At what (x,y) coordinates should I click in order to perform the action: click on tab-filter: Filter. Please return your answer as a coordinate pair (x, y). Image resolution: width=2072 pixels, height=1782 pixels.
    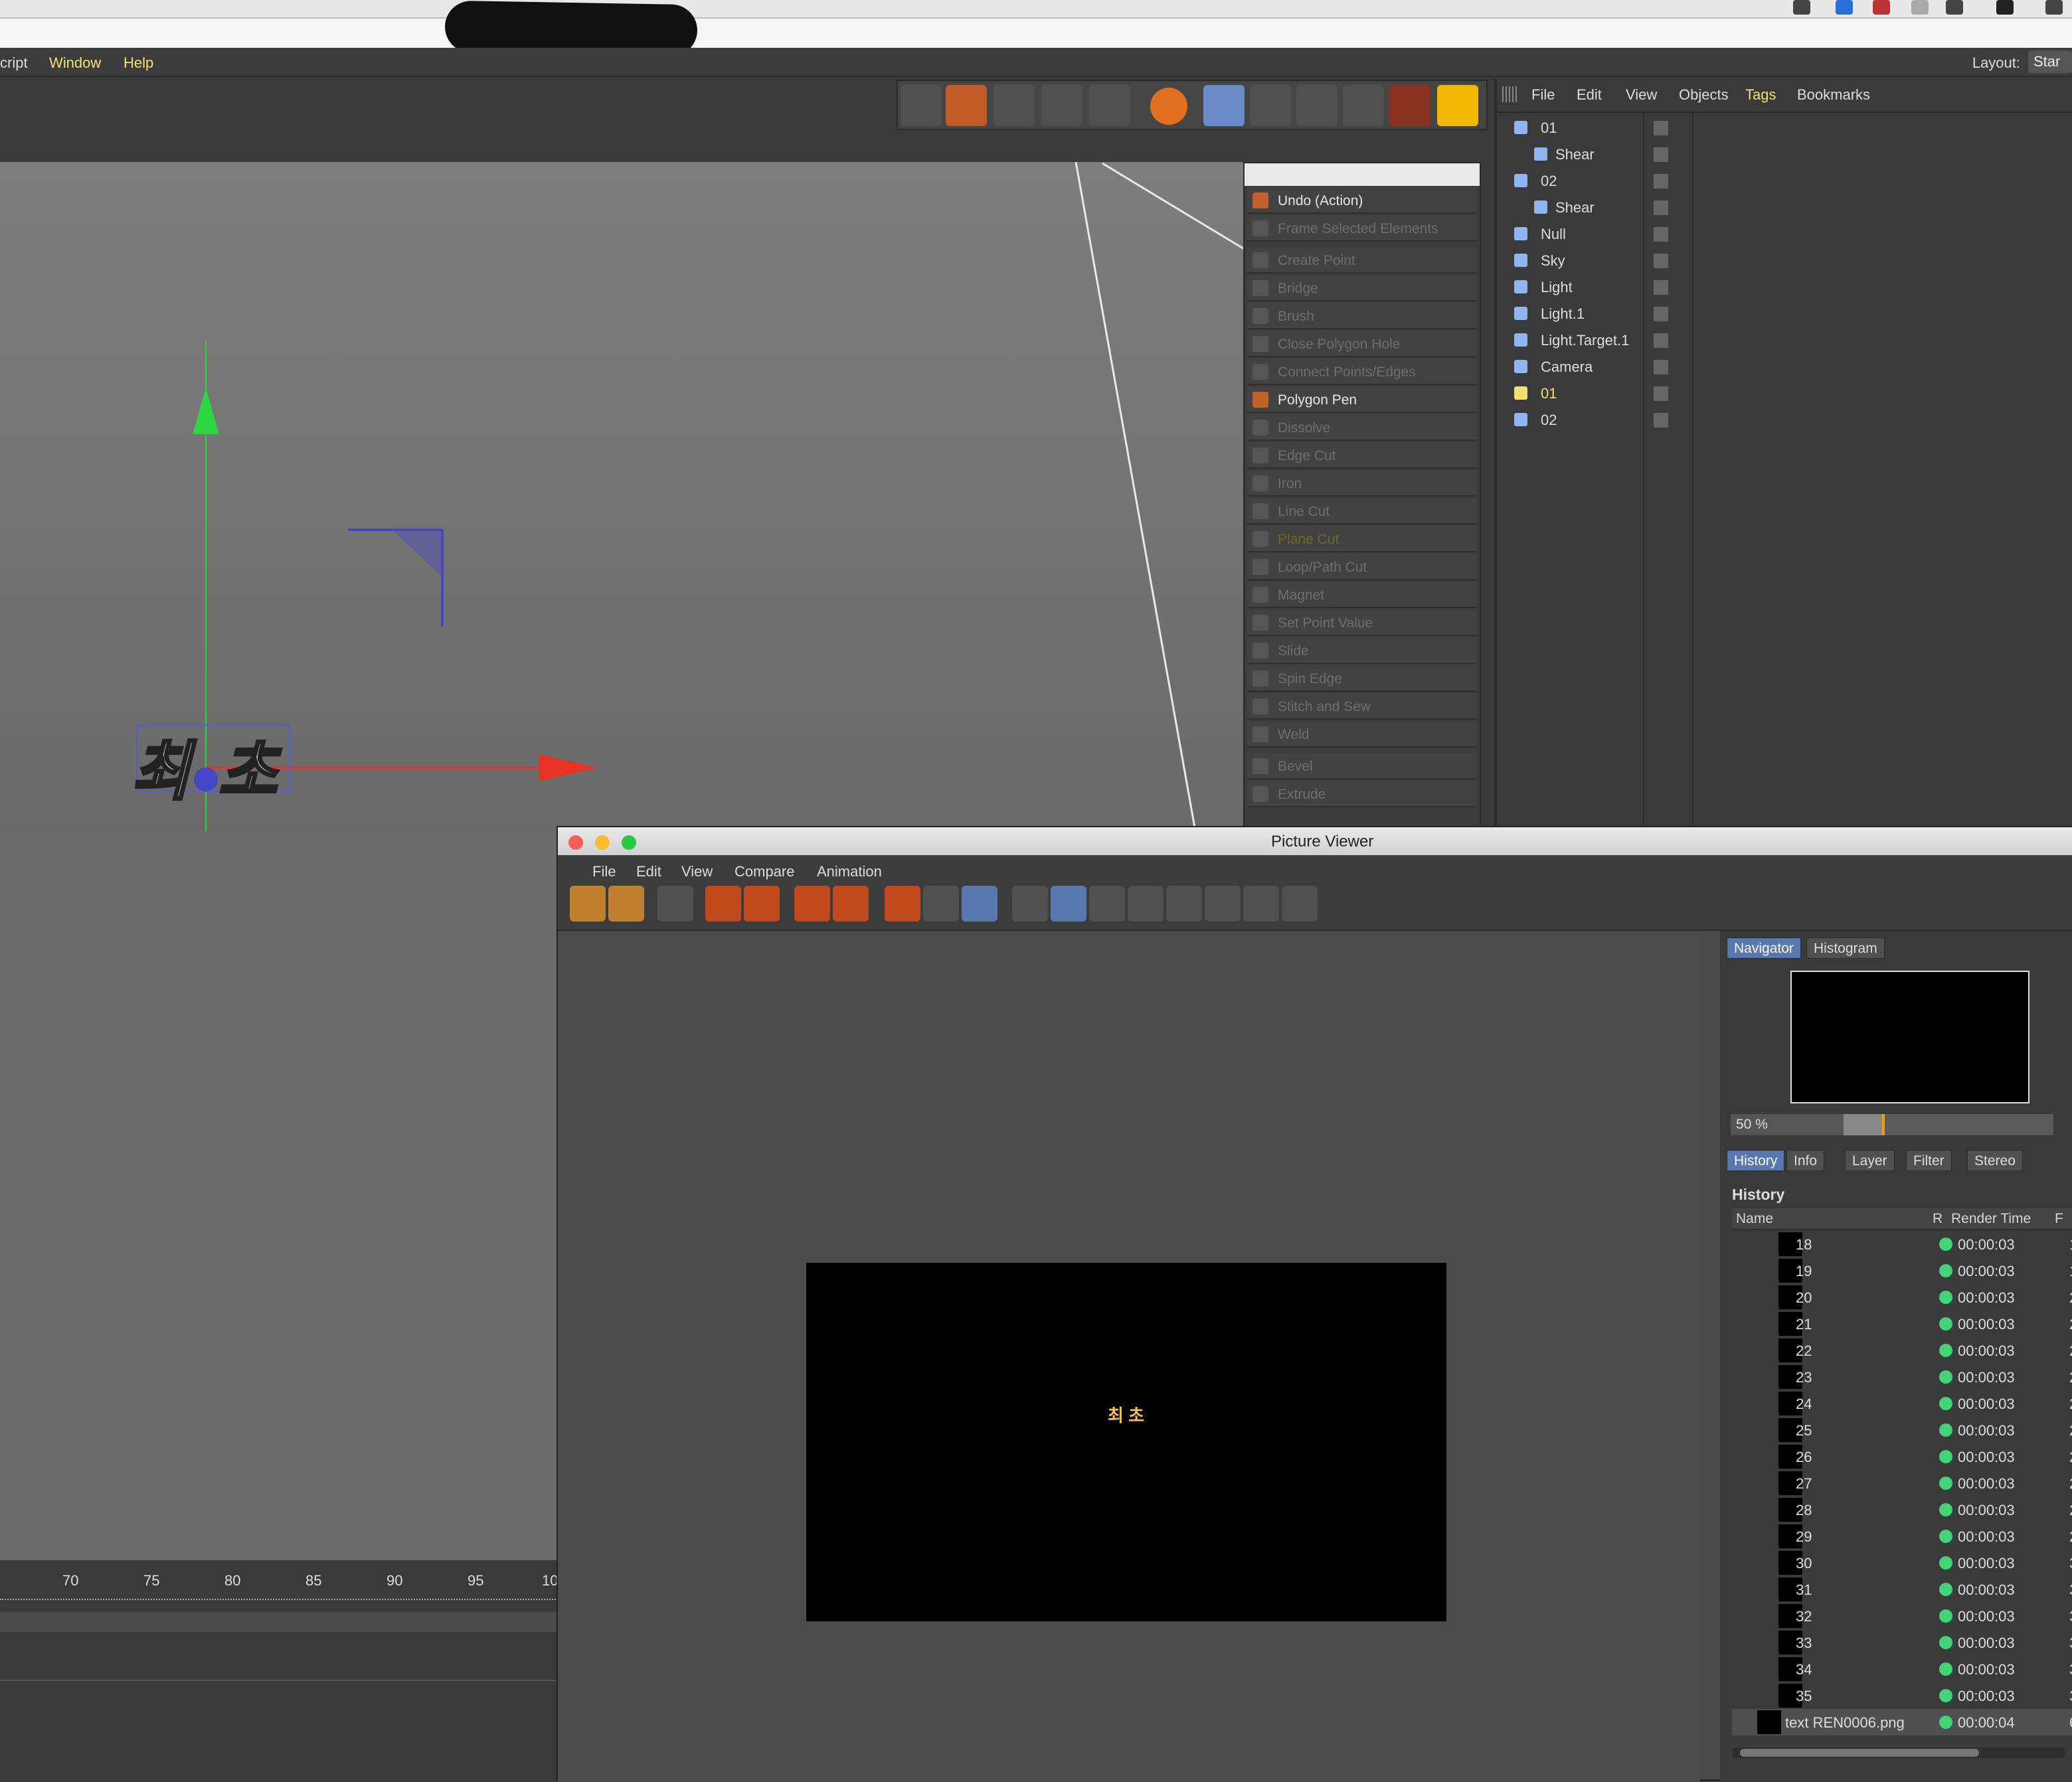
    Looking at the image, I should click on (1929, 1160).